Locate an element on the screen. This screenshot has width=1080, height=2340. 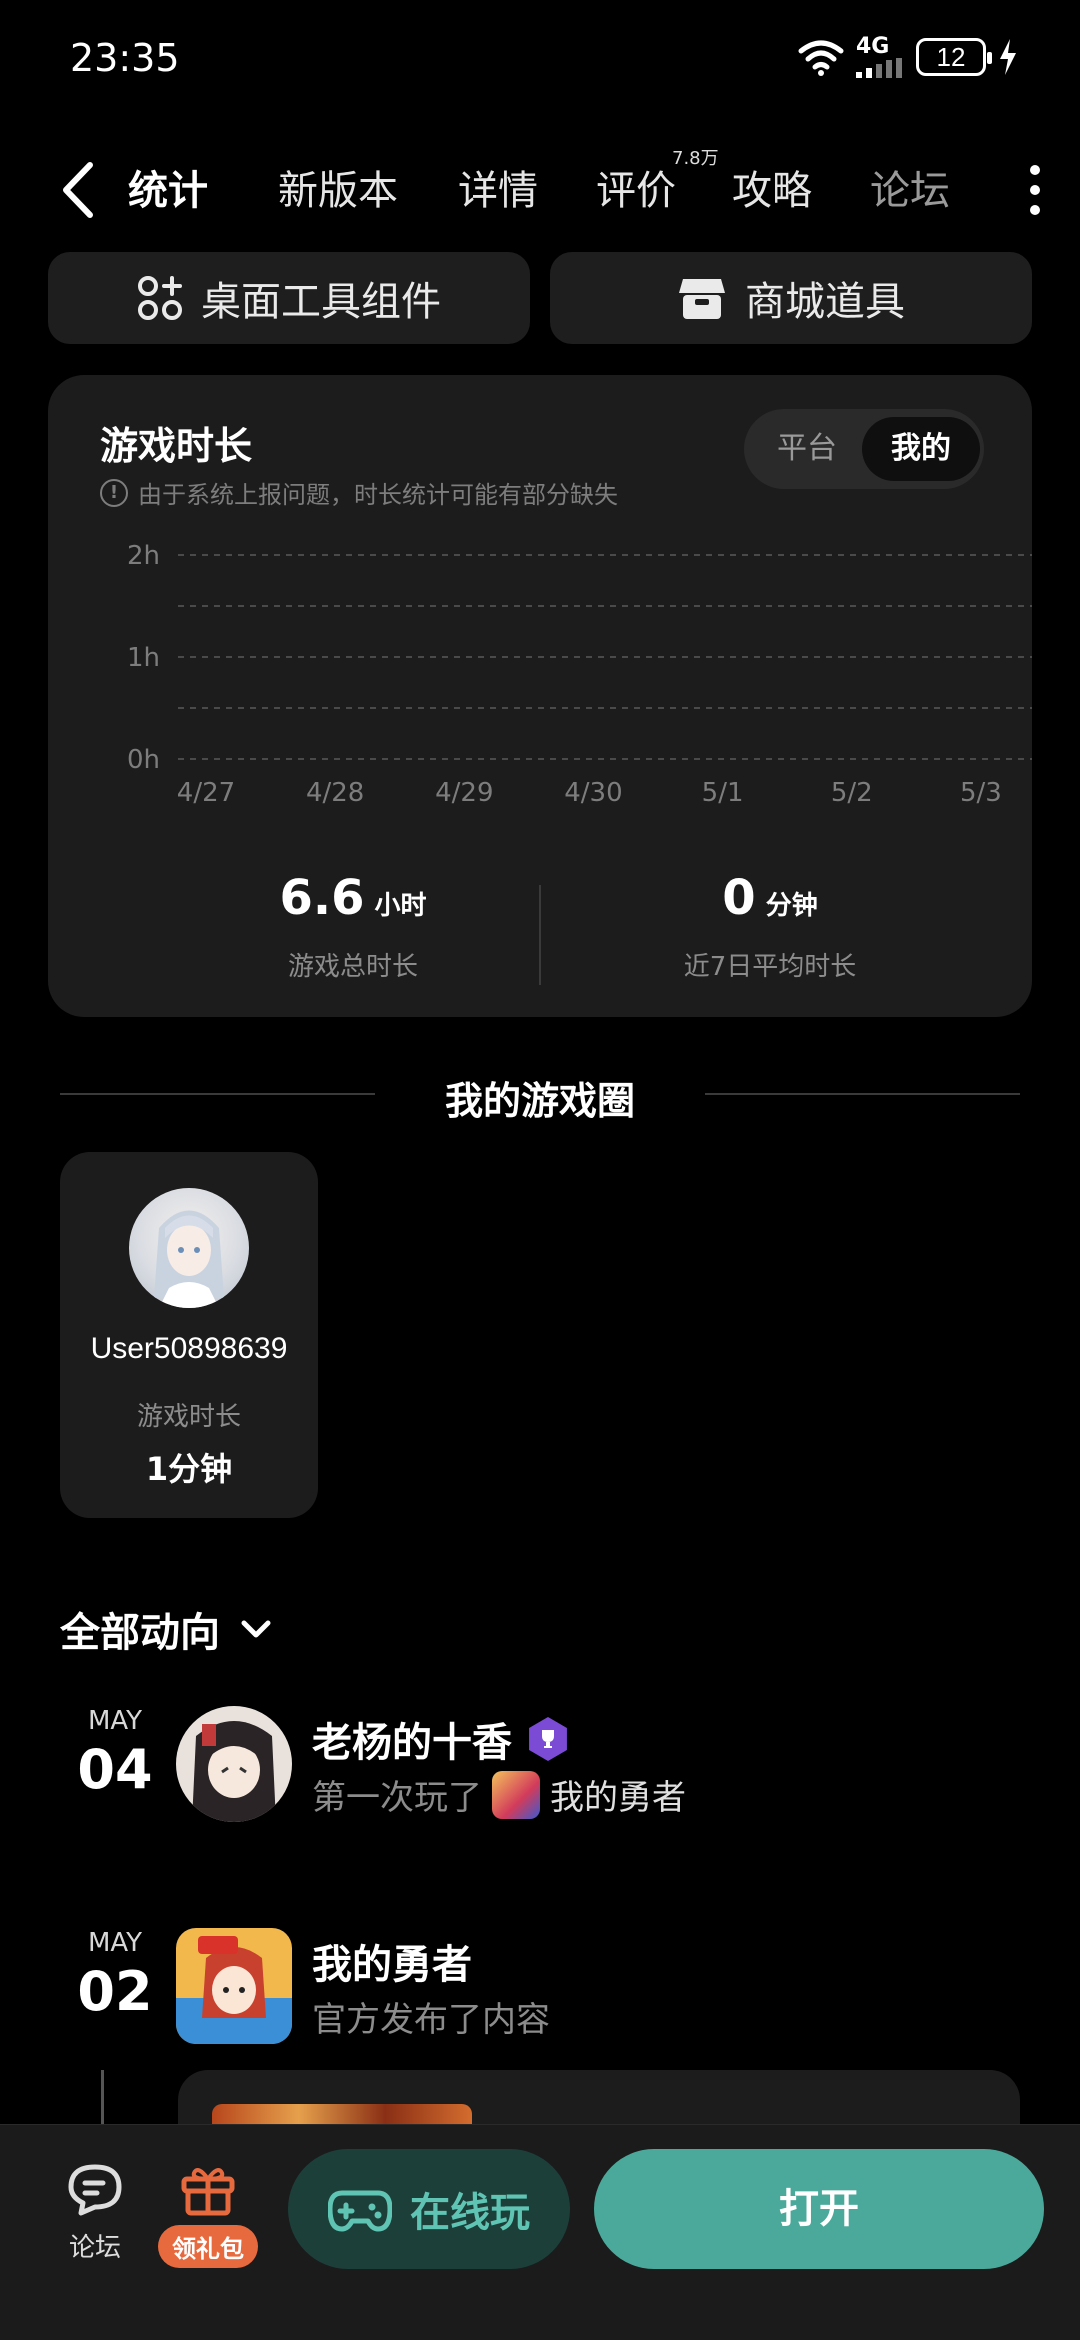
feed-game-title: 我的勇者 is located at coordinates (392, 1961).